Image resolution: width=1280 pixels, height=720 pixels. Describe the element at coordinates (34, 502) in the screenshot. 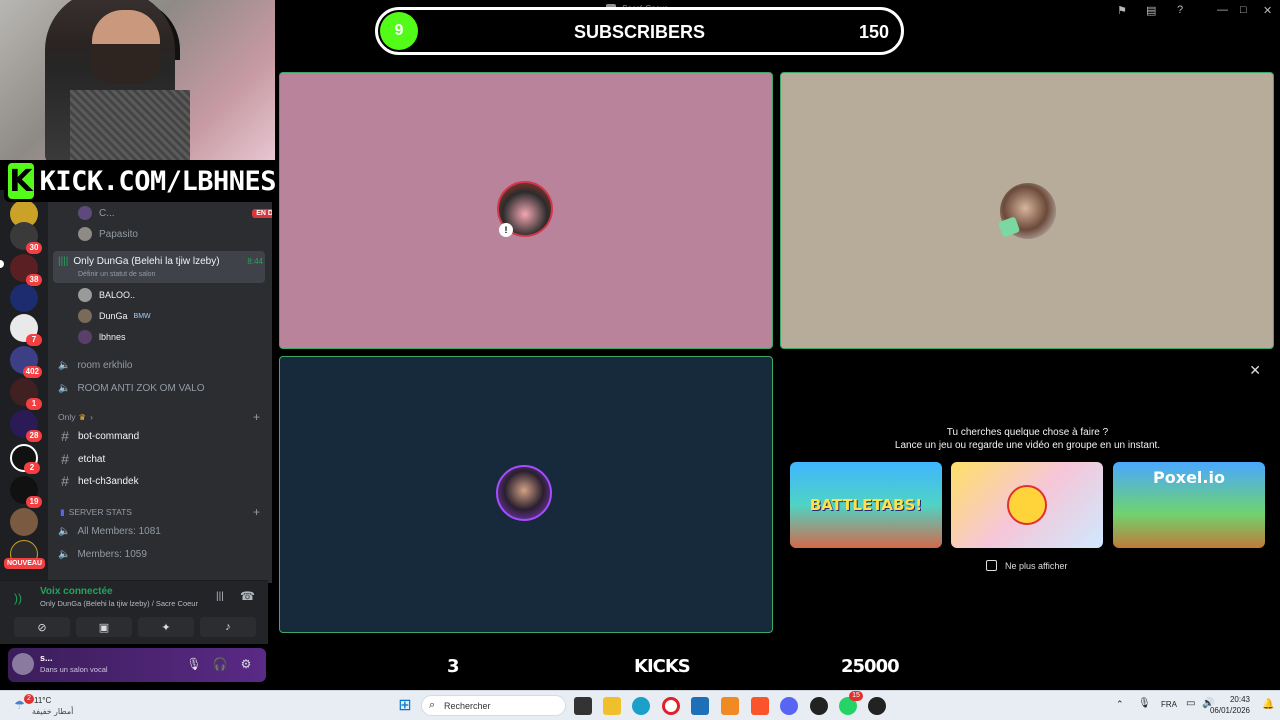

I see `unread-badge: 19` at that location.